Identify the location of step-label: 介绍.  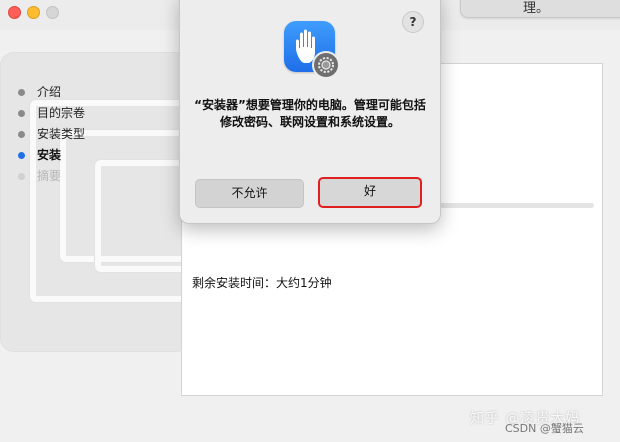
(49, 92).